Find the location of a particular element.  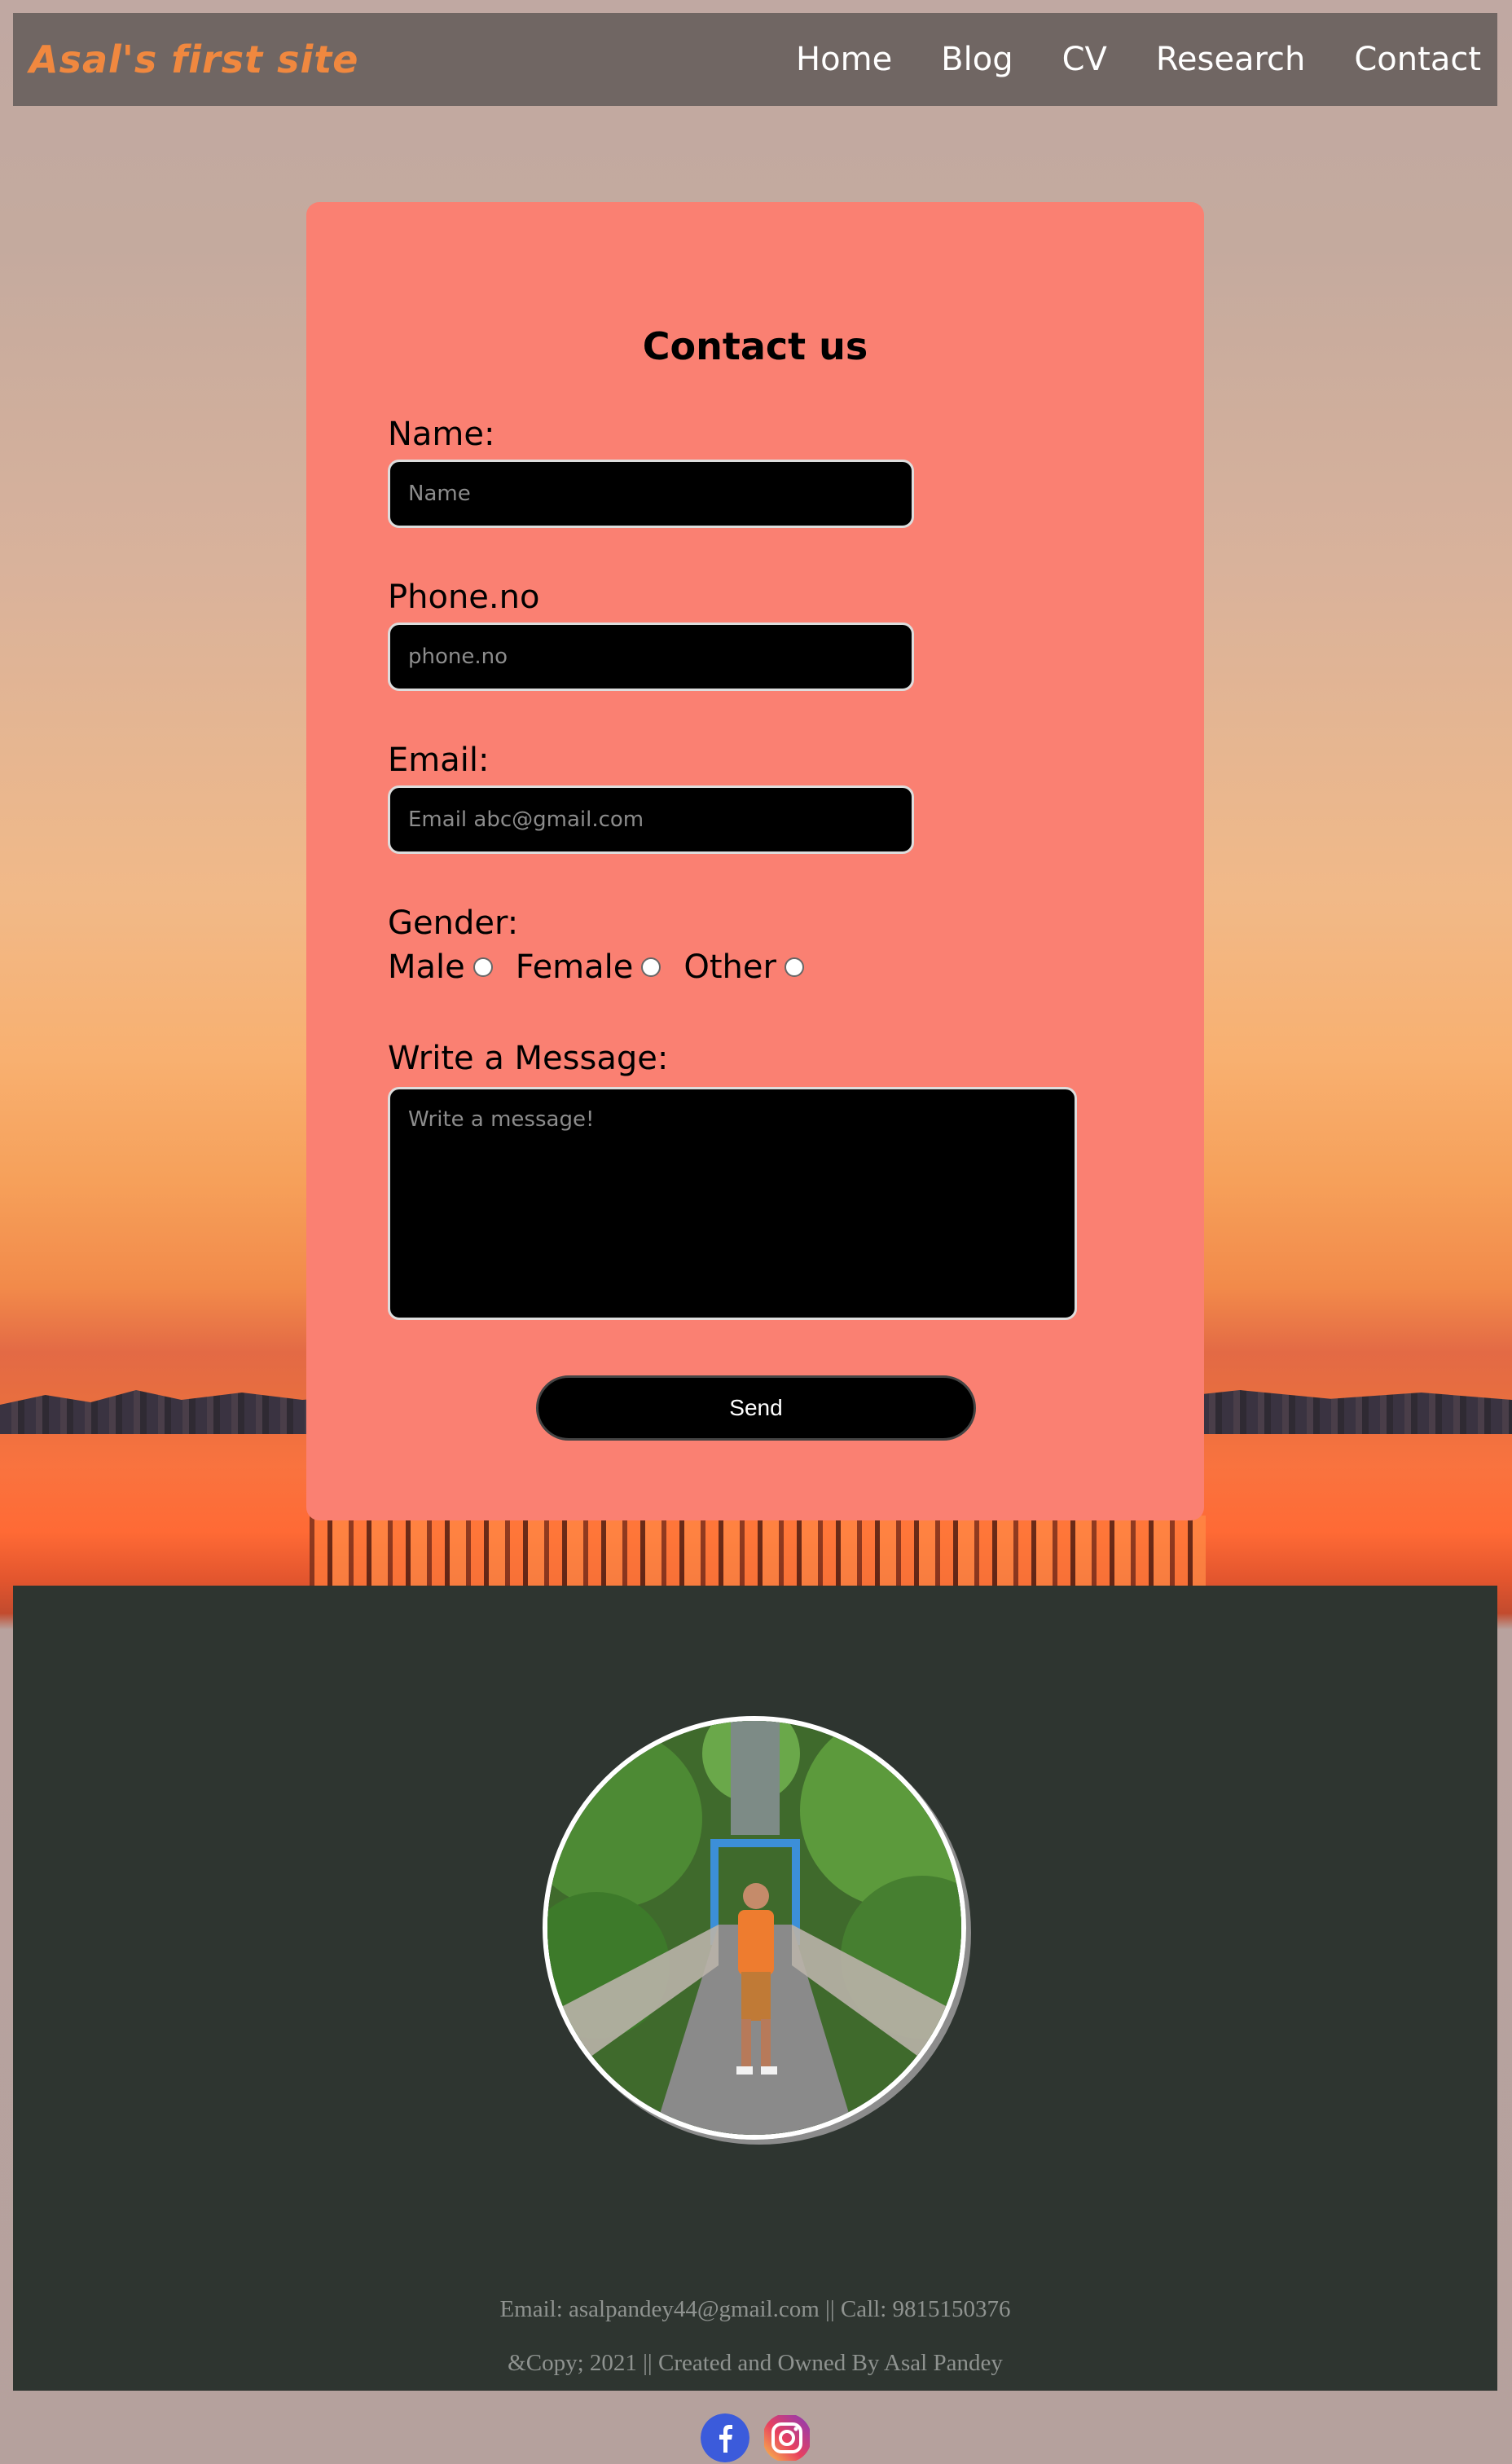

nav-cv: CV is located at coordinates (1084, 59).